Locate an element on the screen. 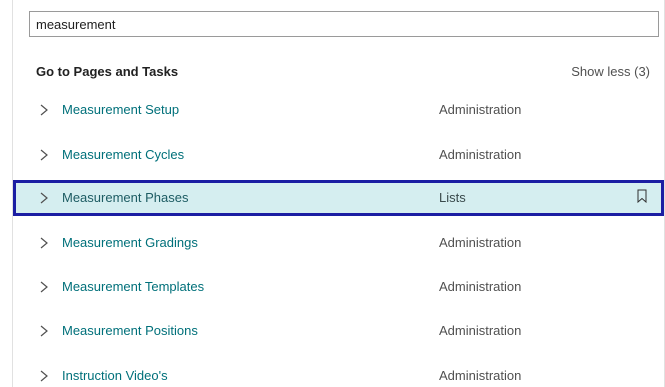 Image resolution: width=665 pixels, height=387 pixels. result-name: Instruction Video's is located at coordinates (115, 375).